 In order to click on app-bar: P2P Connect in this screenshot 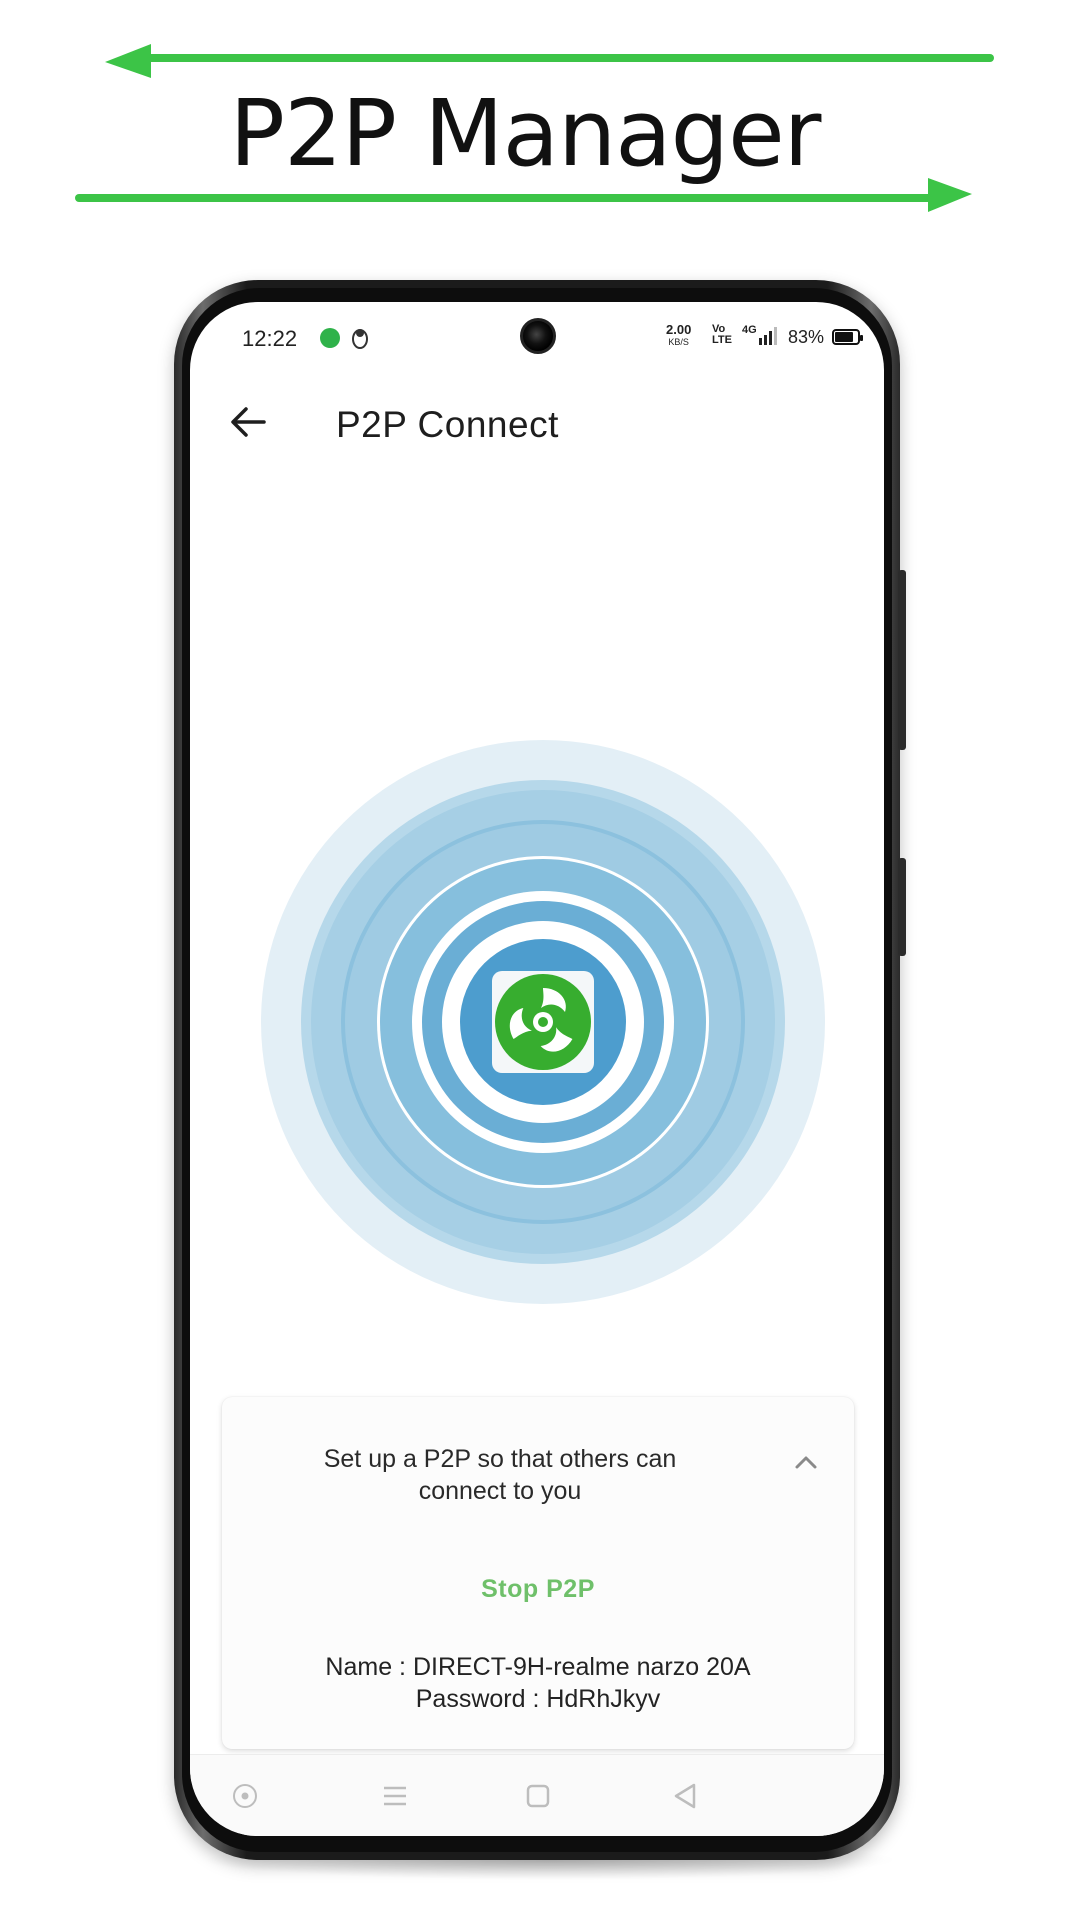, I will do `click(537, 422)`.